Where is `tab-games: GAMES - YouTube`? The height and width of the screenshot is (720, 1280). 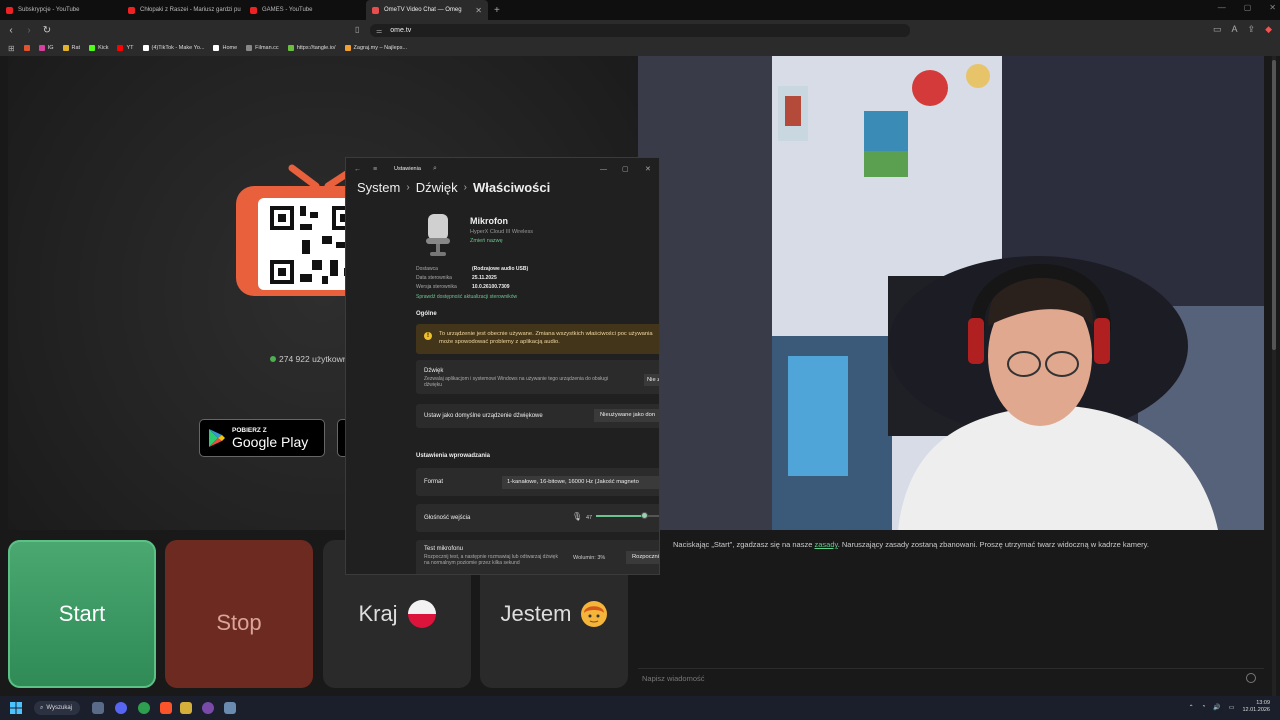
tab-games: GAMES - YouTube is located at coordinates (305, 10).